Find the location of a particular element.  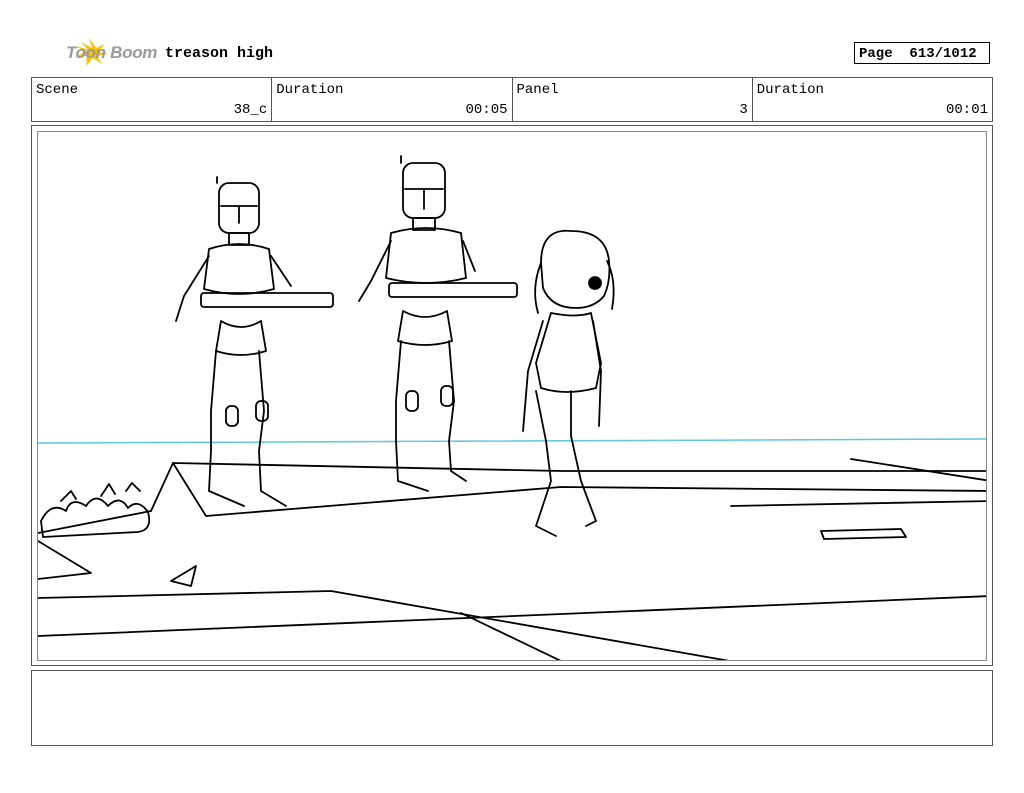

foliage is located at coordinates (95, 517).